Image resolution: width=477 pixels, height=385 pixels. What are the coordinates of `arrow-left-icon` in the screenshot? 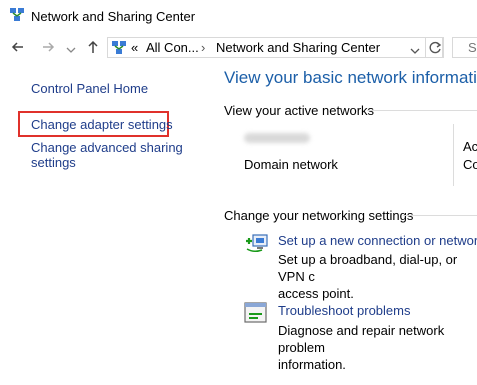 It's located at (17, 47).